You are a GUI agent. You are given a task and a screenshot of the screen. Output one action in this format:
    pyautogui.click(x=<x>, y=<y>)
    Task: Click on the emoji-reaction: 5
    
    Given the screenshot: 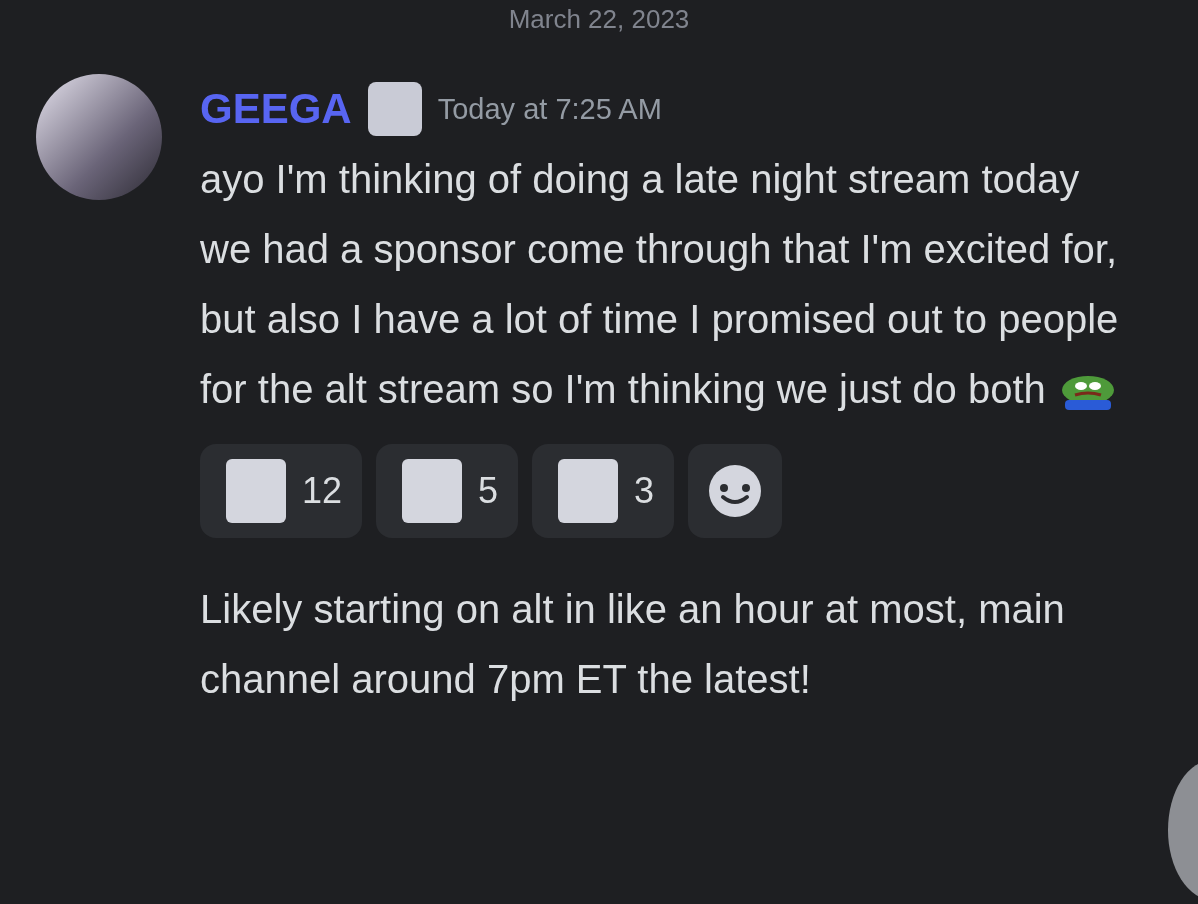 What is the action you would take?
    pyautogui.click(x=447, y=491)
    